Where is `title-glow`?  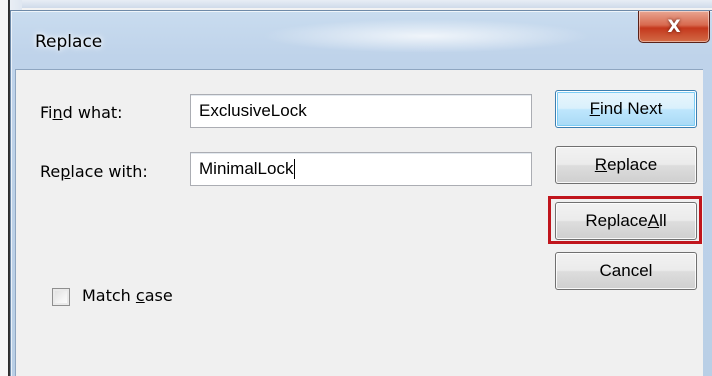 title-glow is located at coordinates (426, 36).